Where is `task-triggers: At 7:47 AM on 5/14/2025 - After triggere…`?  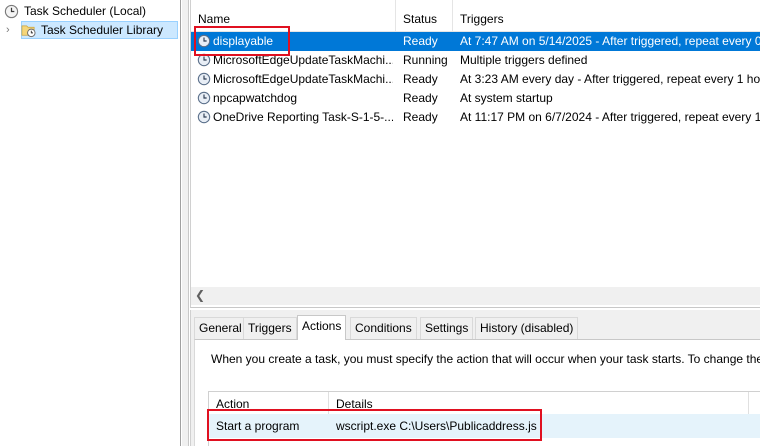
task-triggers: At 7:47 AM on 5/14/2025 - After triggere… is located at coordinates (610, 41).